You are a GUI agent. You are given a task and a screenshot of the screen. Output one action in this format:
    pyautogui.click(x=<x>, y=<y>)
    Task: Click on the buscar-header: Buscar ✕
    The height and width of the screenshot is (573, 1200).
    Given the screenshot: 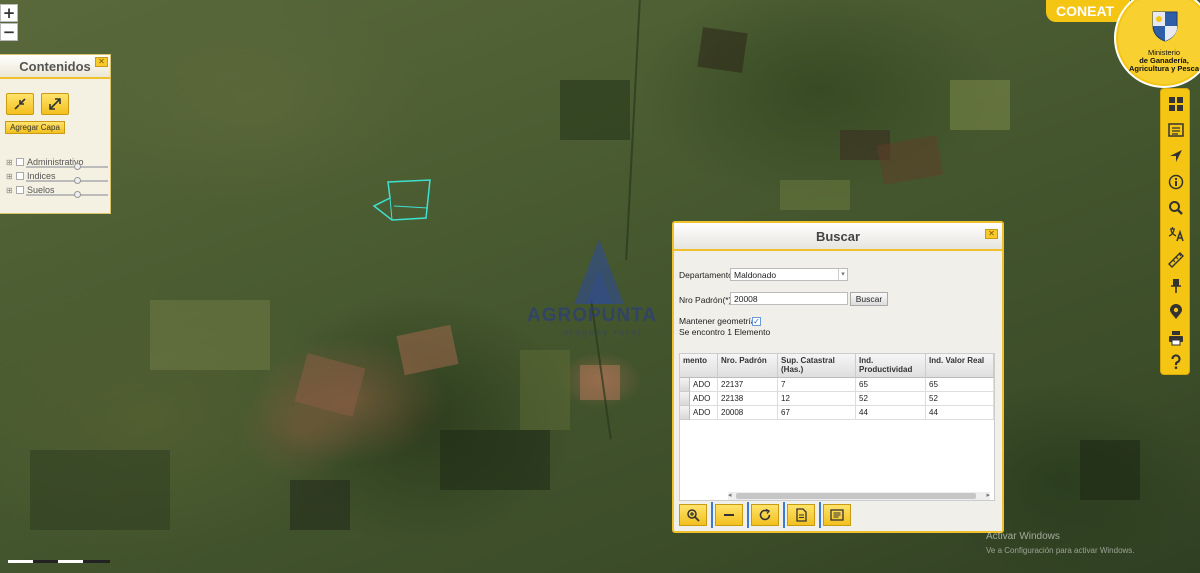 What is the action you would take?
    pyautogui.click(x=838, y=237)
    